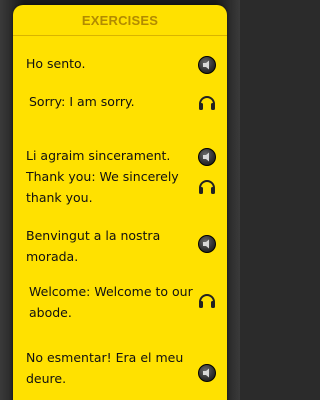 This screenshot has width=320, height=400. Describe the element at coordinates (93, 235) in the screenshot. I see `native-phrase-text: Benvingut a la nostra` at that location.